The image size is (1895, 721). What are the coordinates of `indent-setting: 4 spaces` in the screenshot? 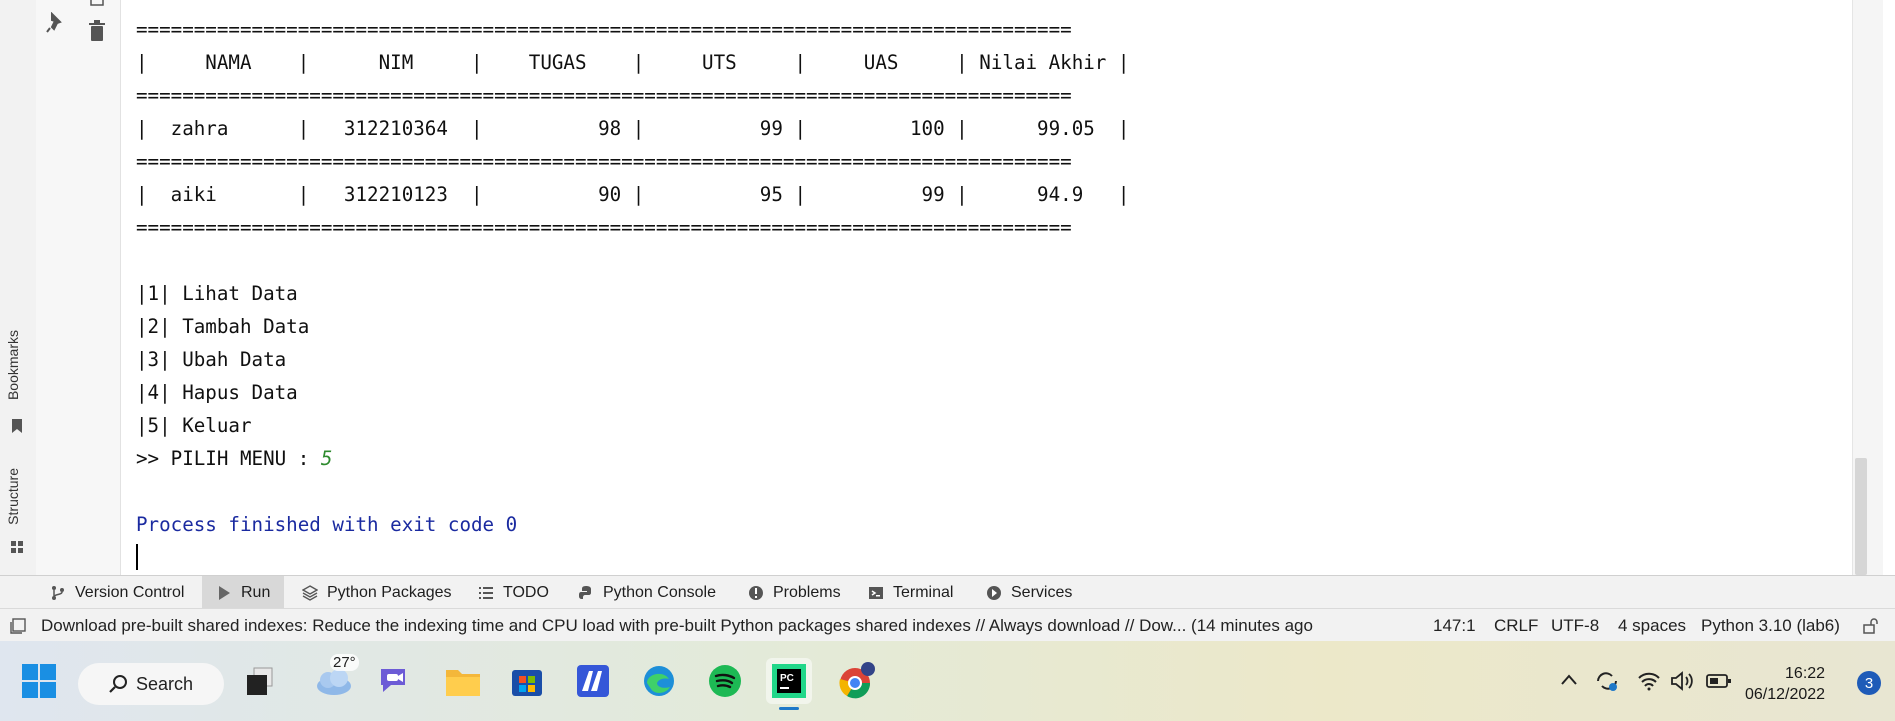 It's located at (1652, 626).